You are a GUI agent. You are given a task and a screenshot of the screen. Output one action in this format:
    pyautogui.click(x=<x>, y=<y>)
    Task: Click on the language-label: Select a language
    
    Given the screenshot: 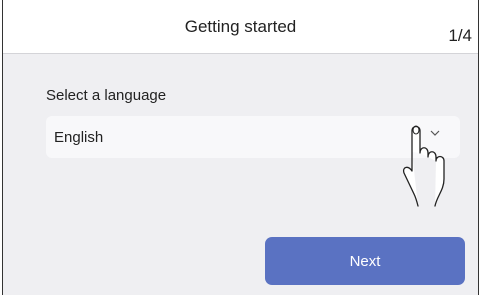 What is the action you would take?
    pyautogui.click(x=106, y=95)
    